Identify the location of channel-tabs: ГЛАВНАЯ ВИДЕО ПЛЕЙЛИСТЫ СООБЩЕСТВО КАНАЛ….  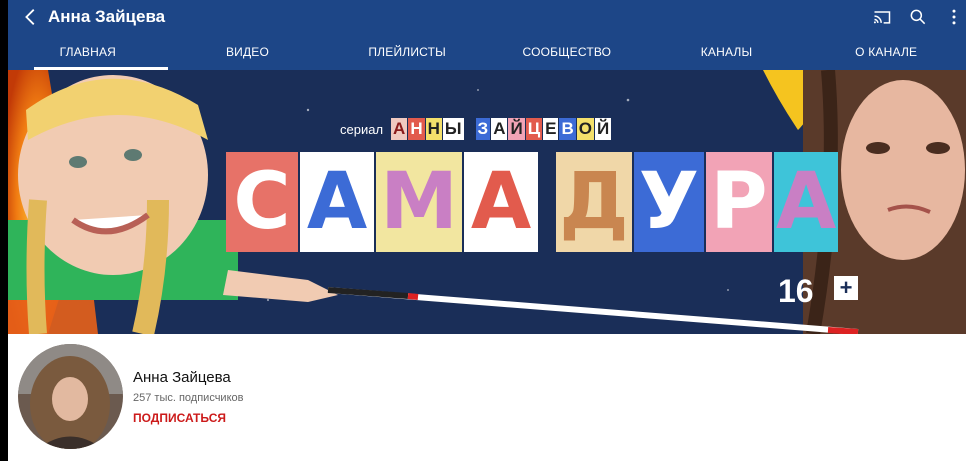
(487, 54).